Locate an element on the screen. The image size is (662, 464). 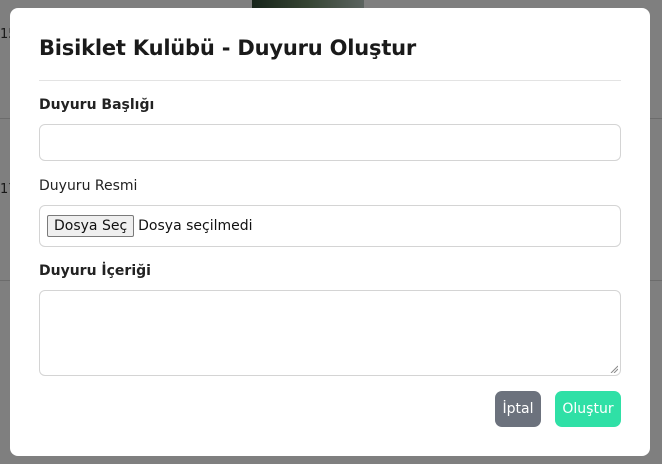
resize-grip-icon is located at coordinates (614, 369).